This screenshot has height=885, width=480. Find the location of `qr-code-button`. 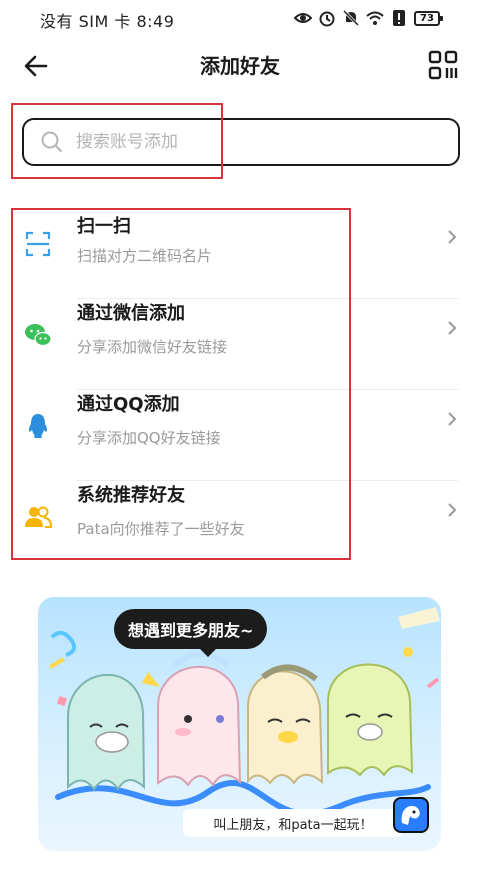

qr-code-button is located at coordinates (443, 65).